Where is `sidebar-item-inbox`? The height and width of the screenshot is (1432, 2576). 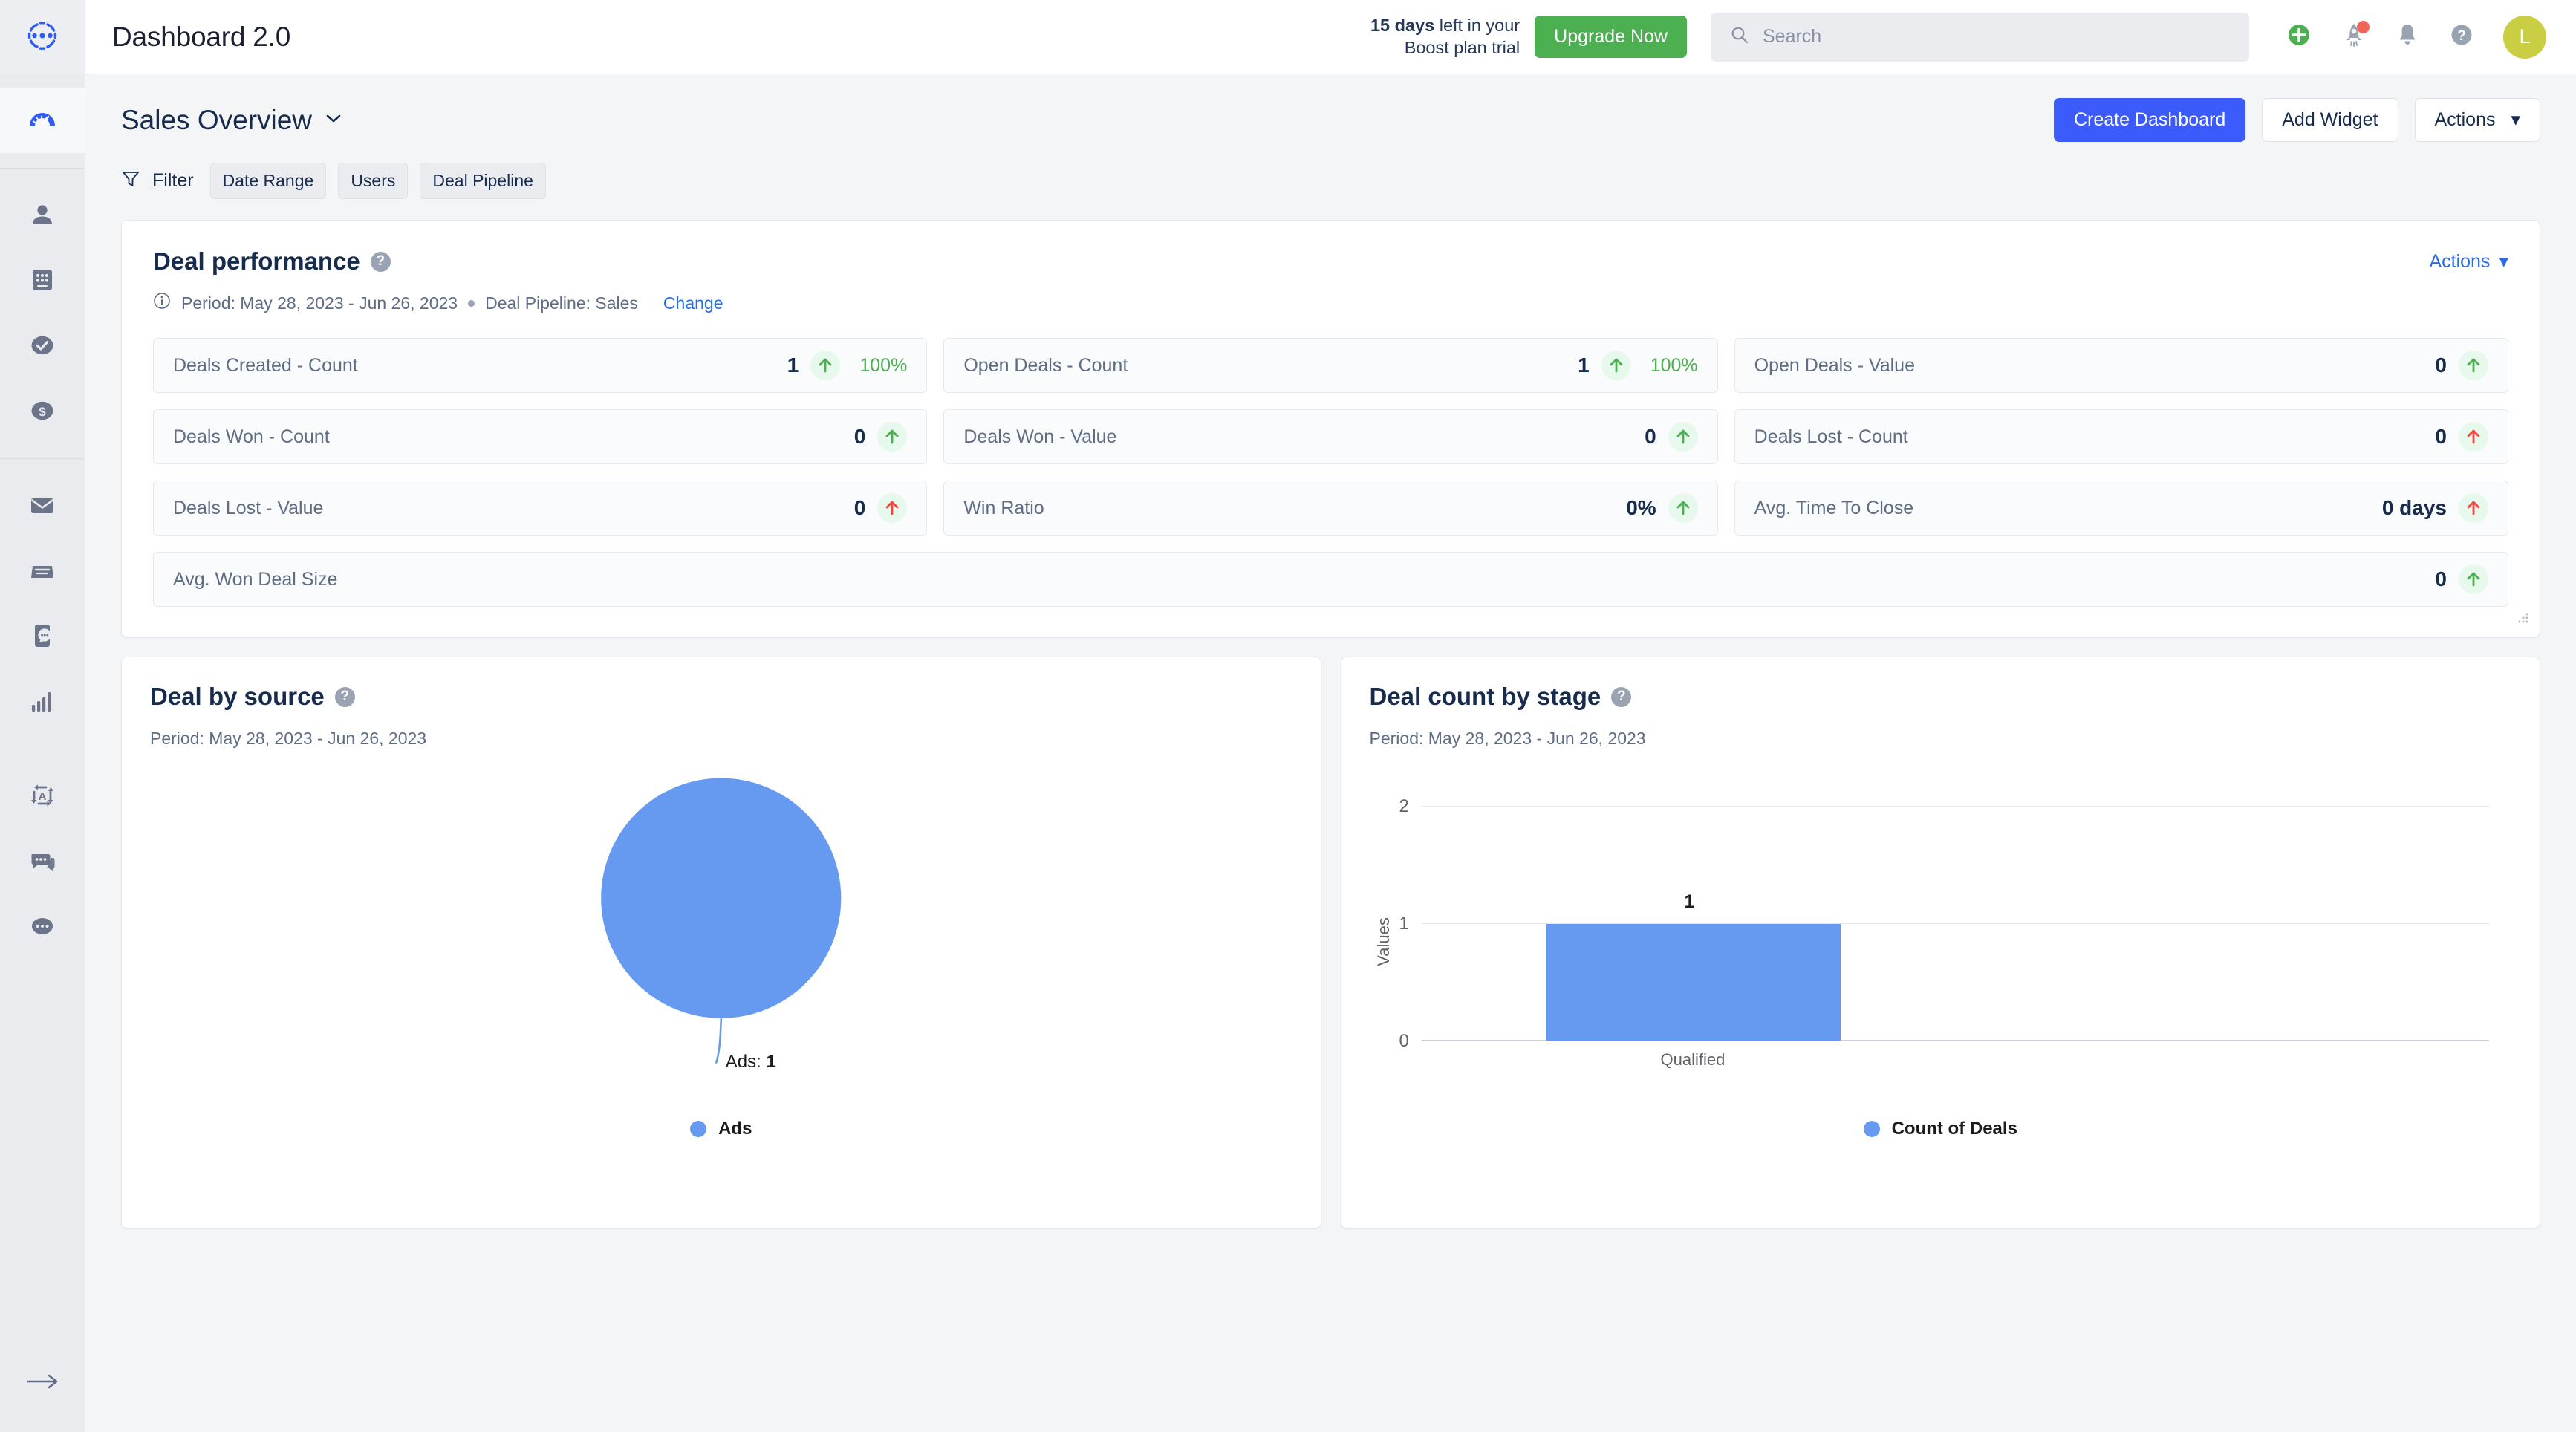 sidebar-item-inbox is located at coordinates (42, 570).